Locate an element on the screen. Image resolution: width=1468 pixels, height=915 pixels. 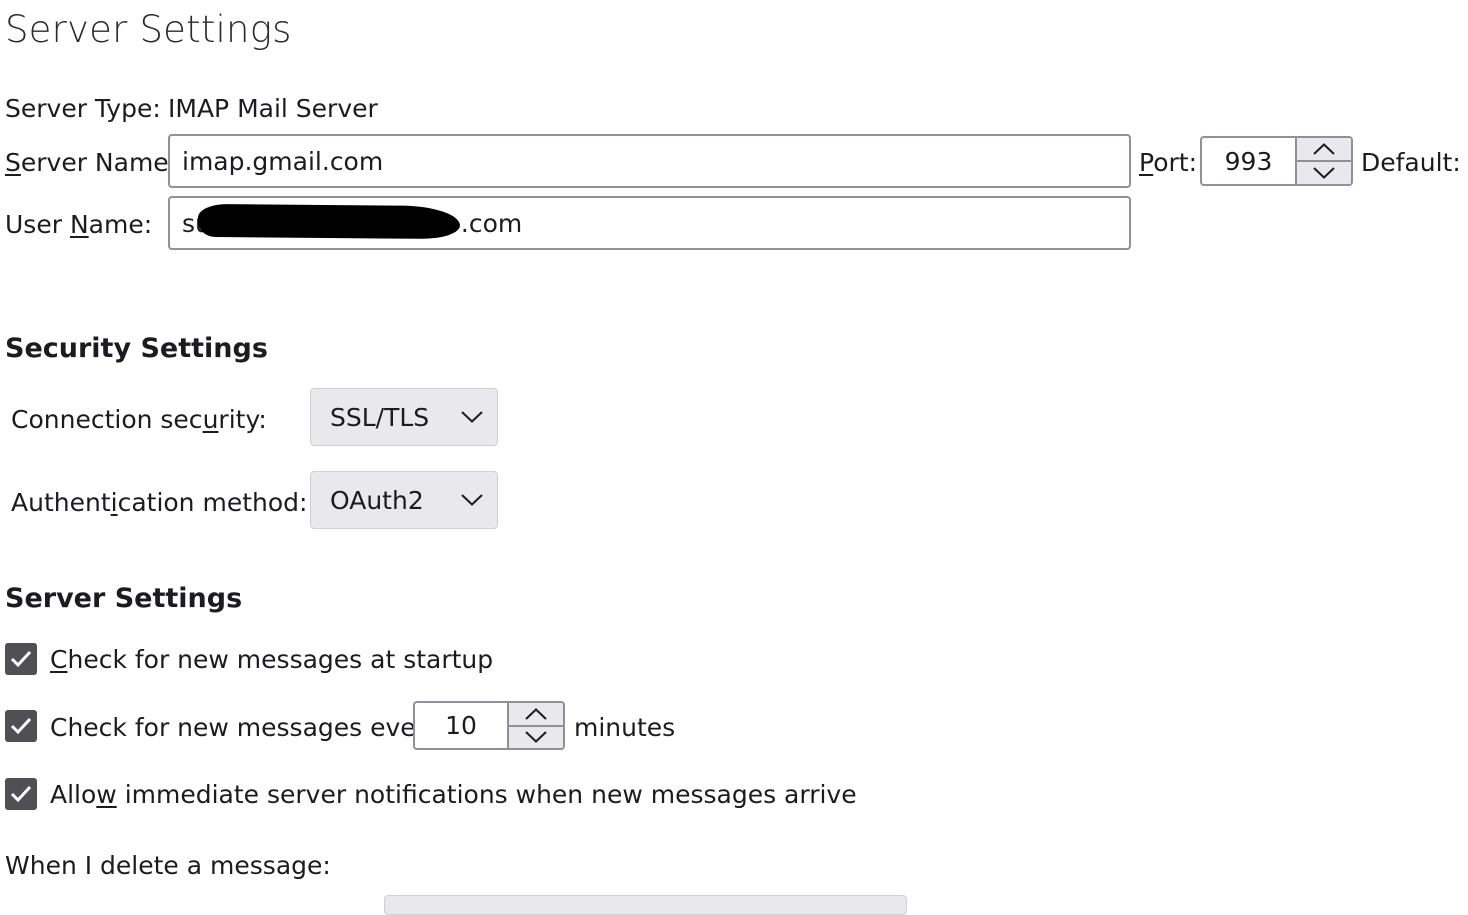
authentication-method-label: Authentication method: is located at coordinates (159, 502).